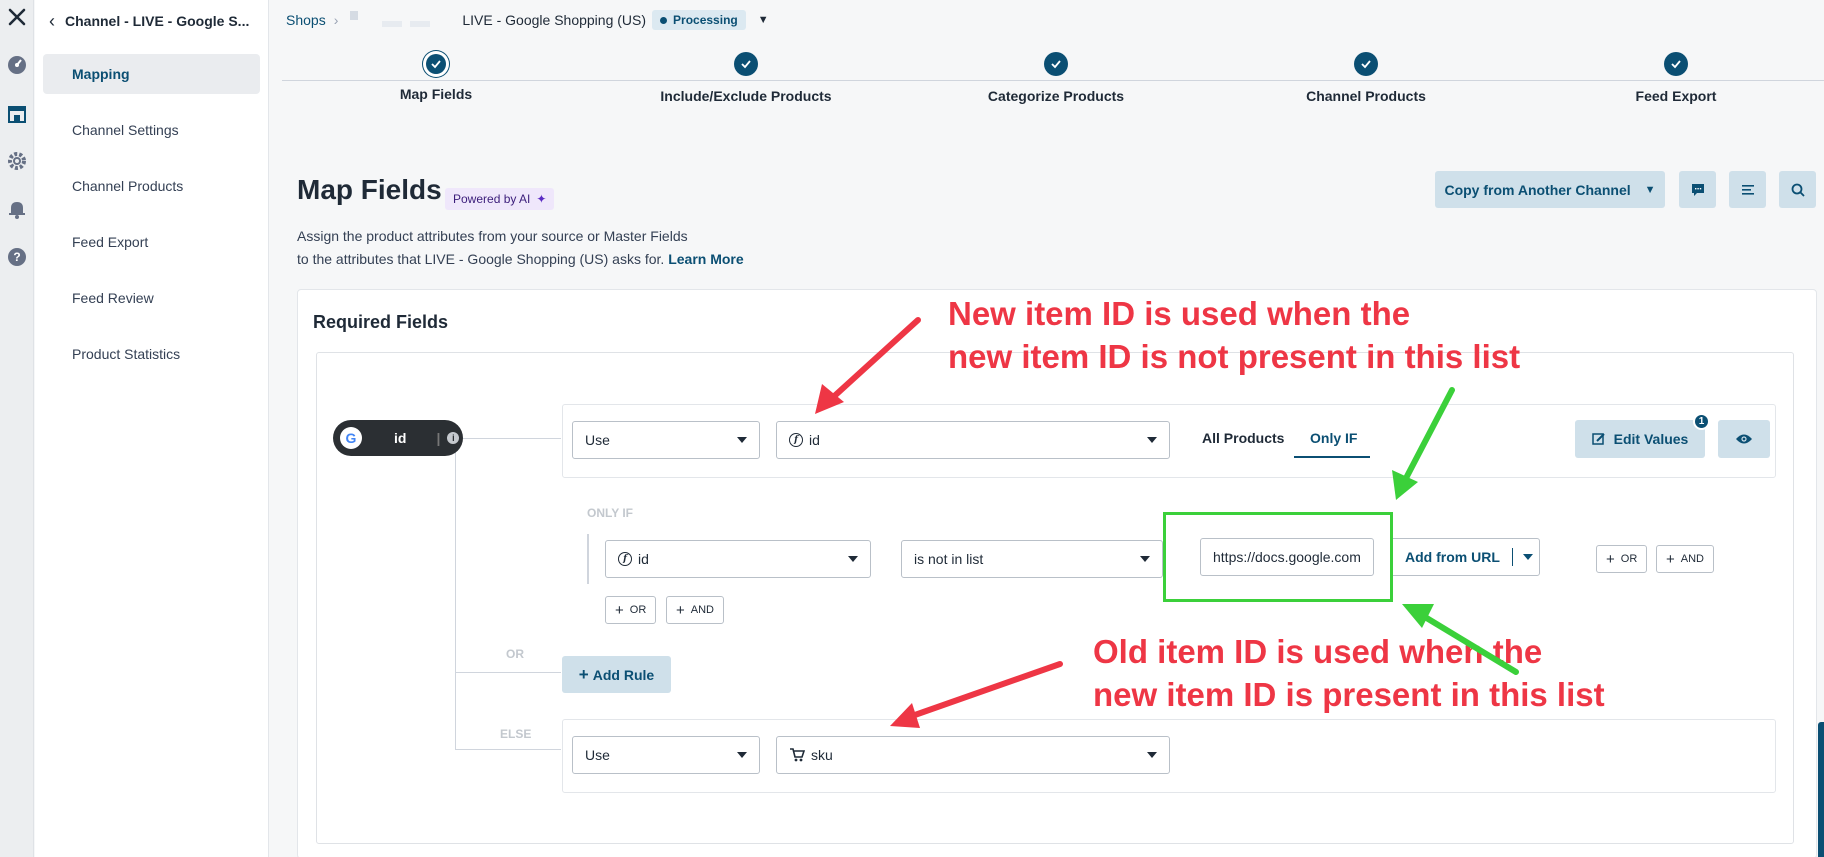  I want to click on eye-icon, so click(1744, 439).